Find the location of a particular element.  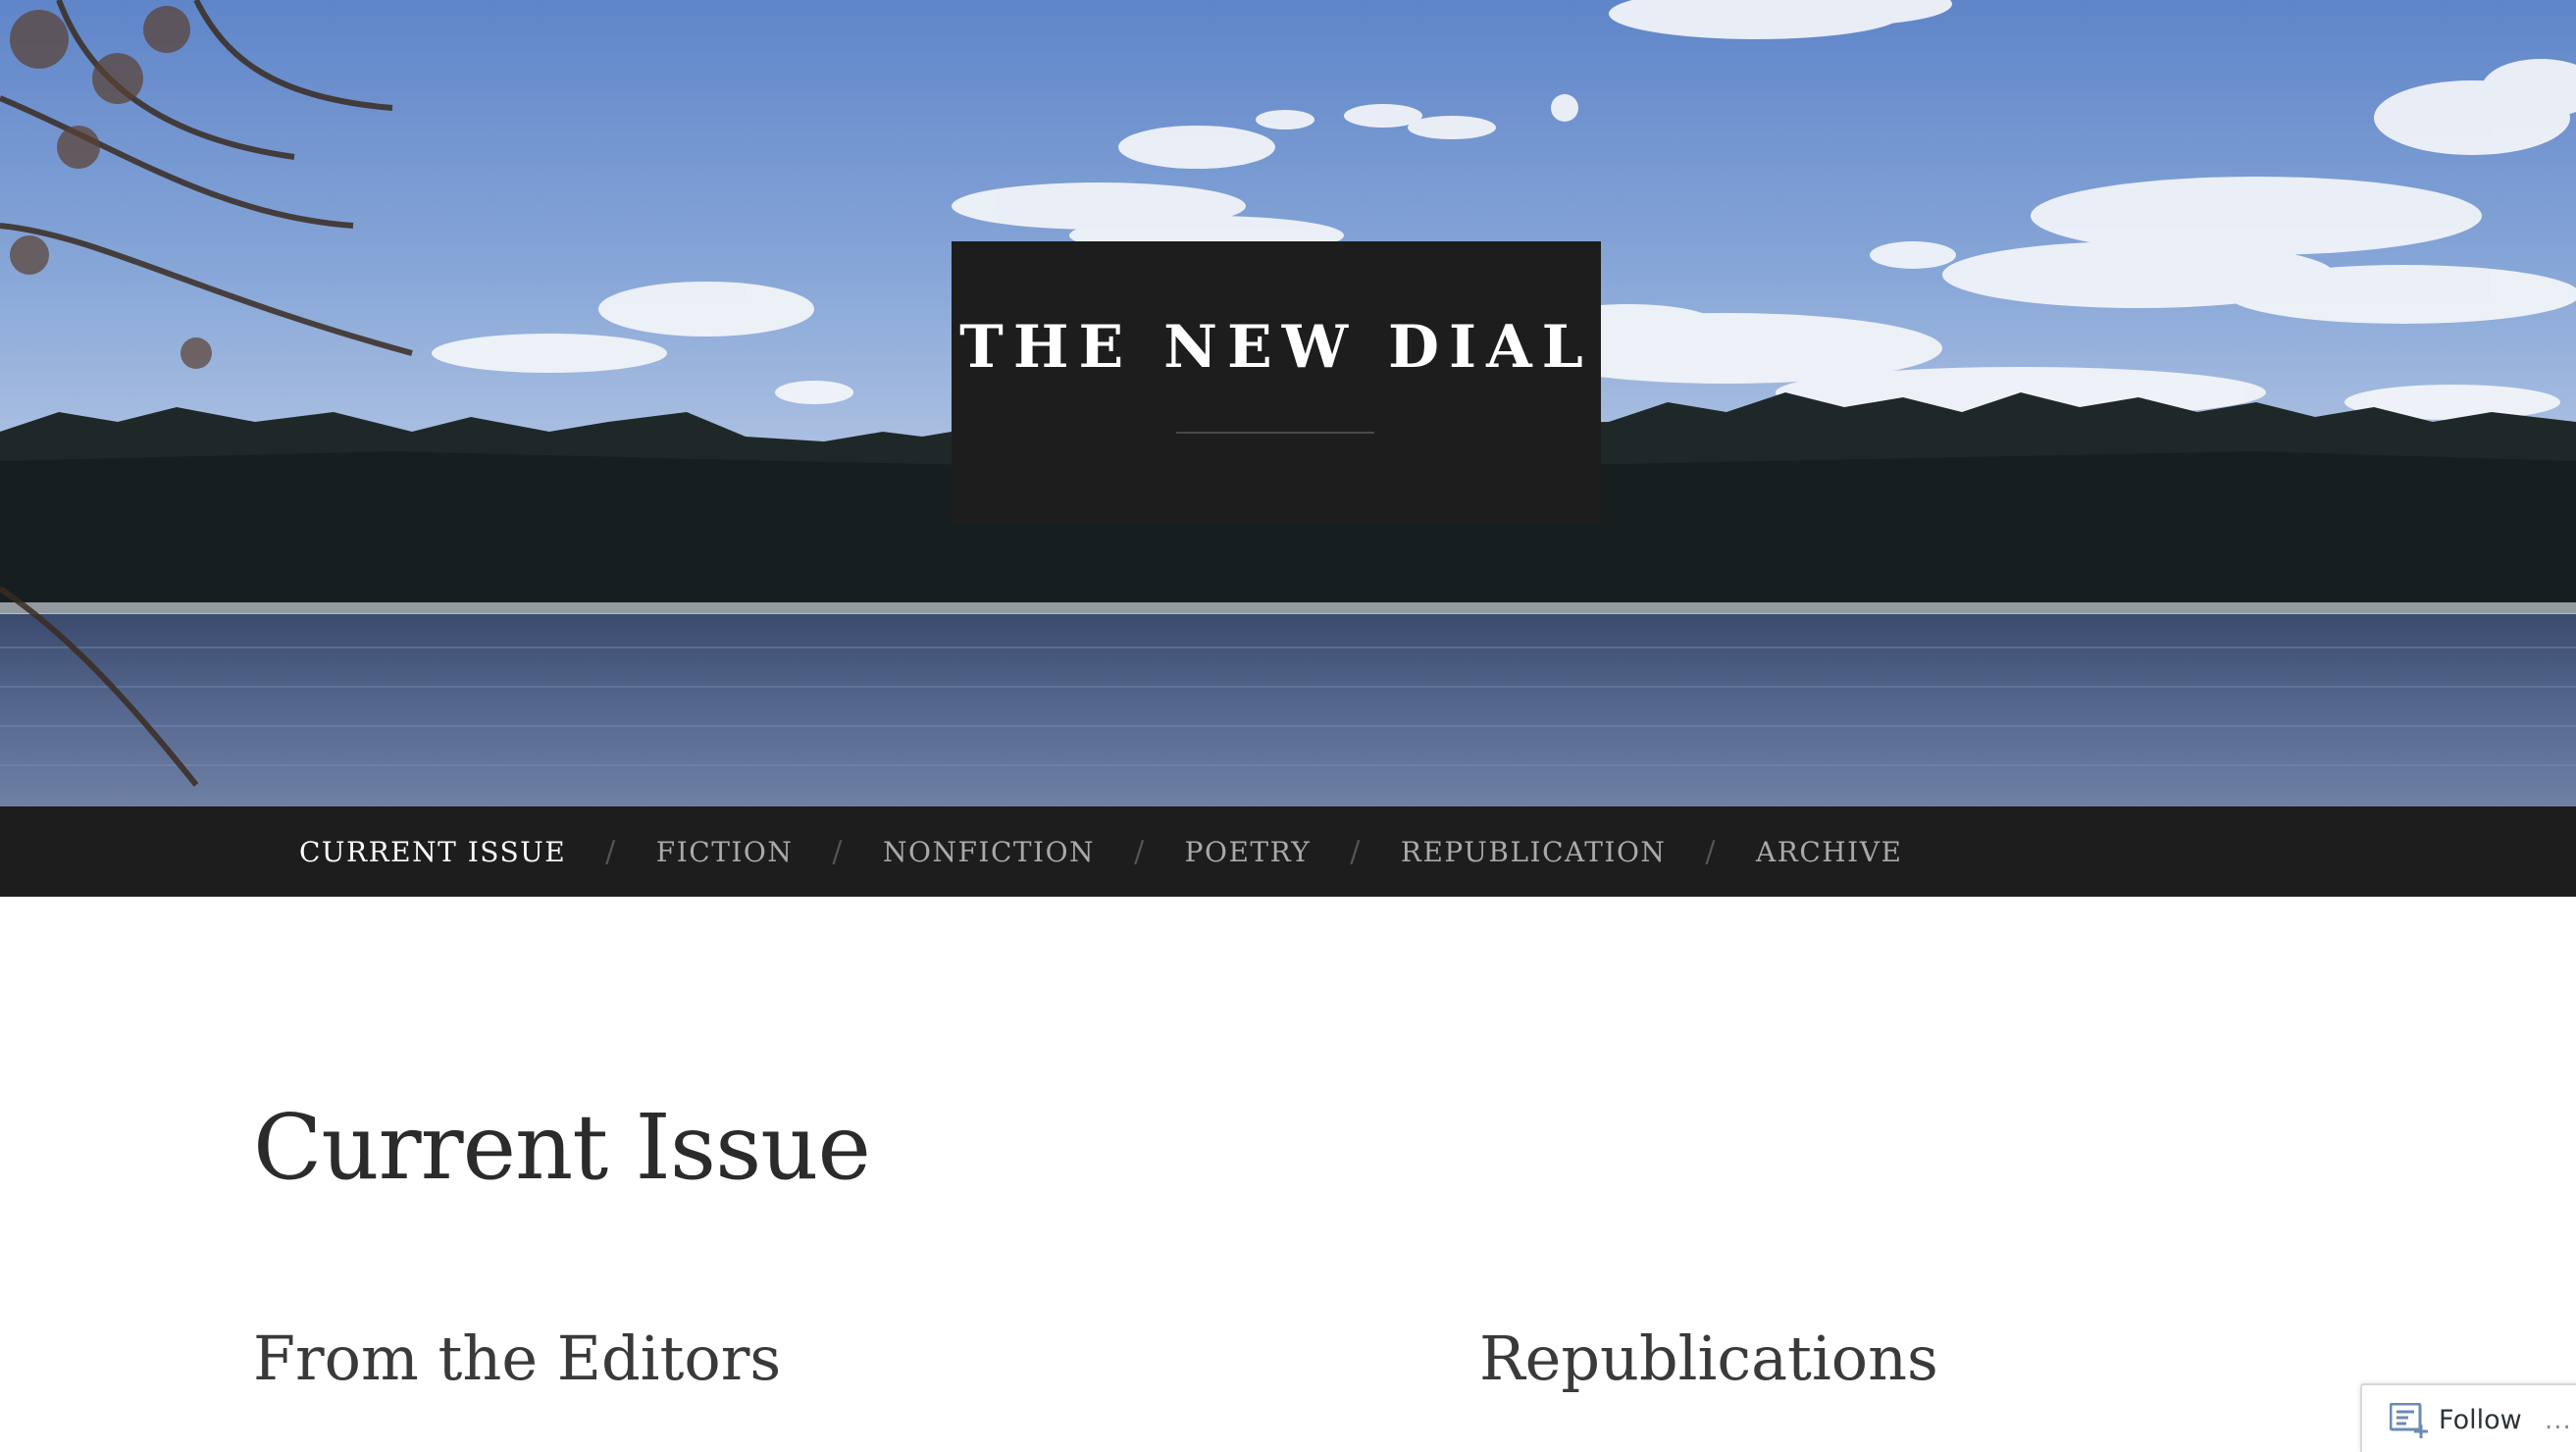

nav-item-archive: ARCHIVE is located at coordinates (1829, 852).